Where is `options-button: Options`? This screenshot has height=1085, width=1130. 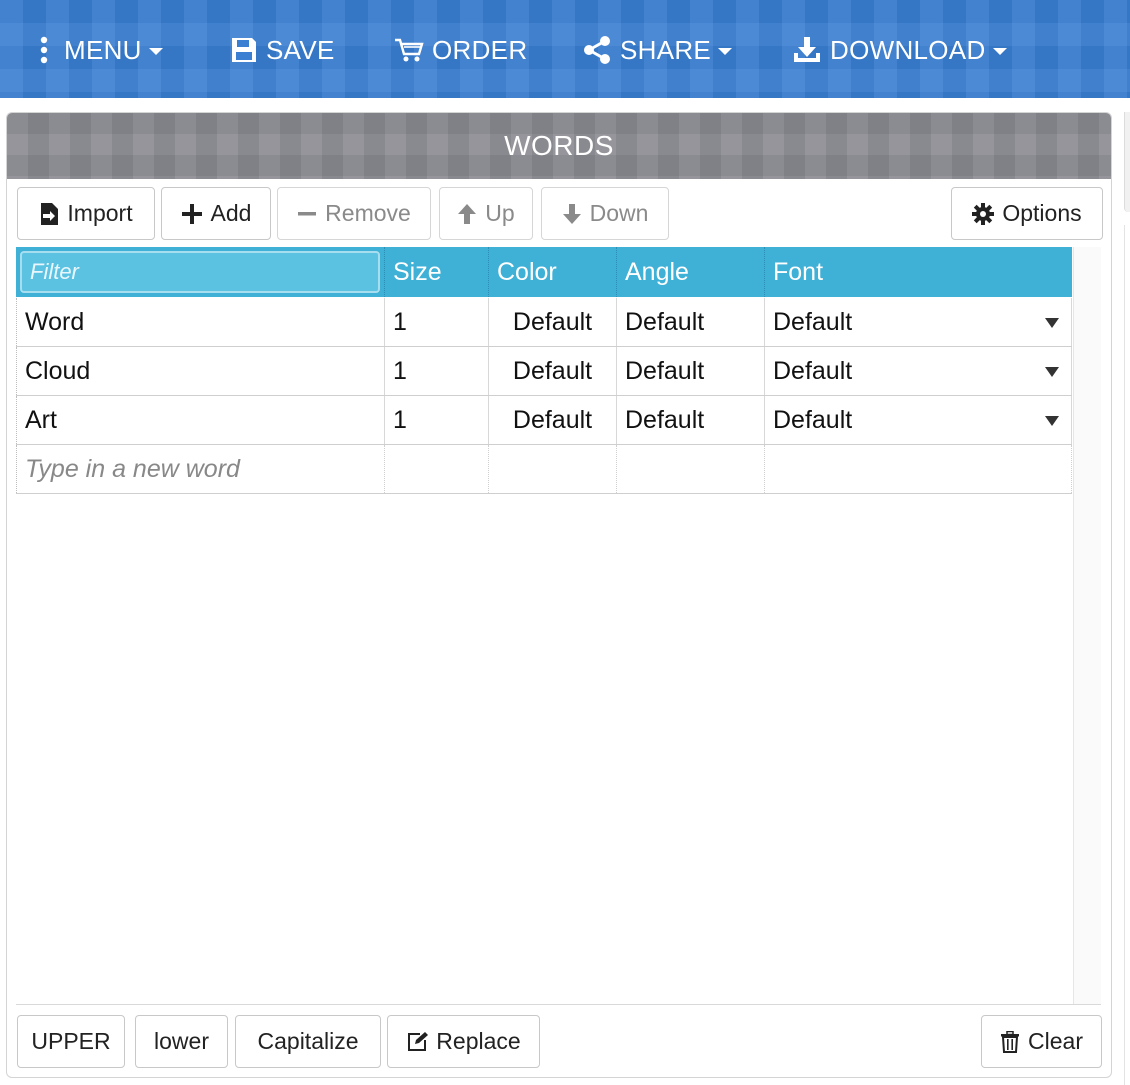 options-button: Options is located at coordinates (1027, 213).